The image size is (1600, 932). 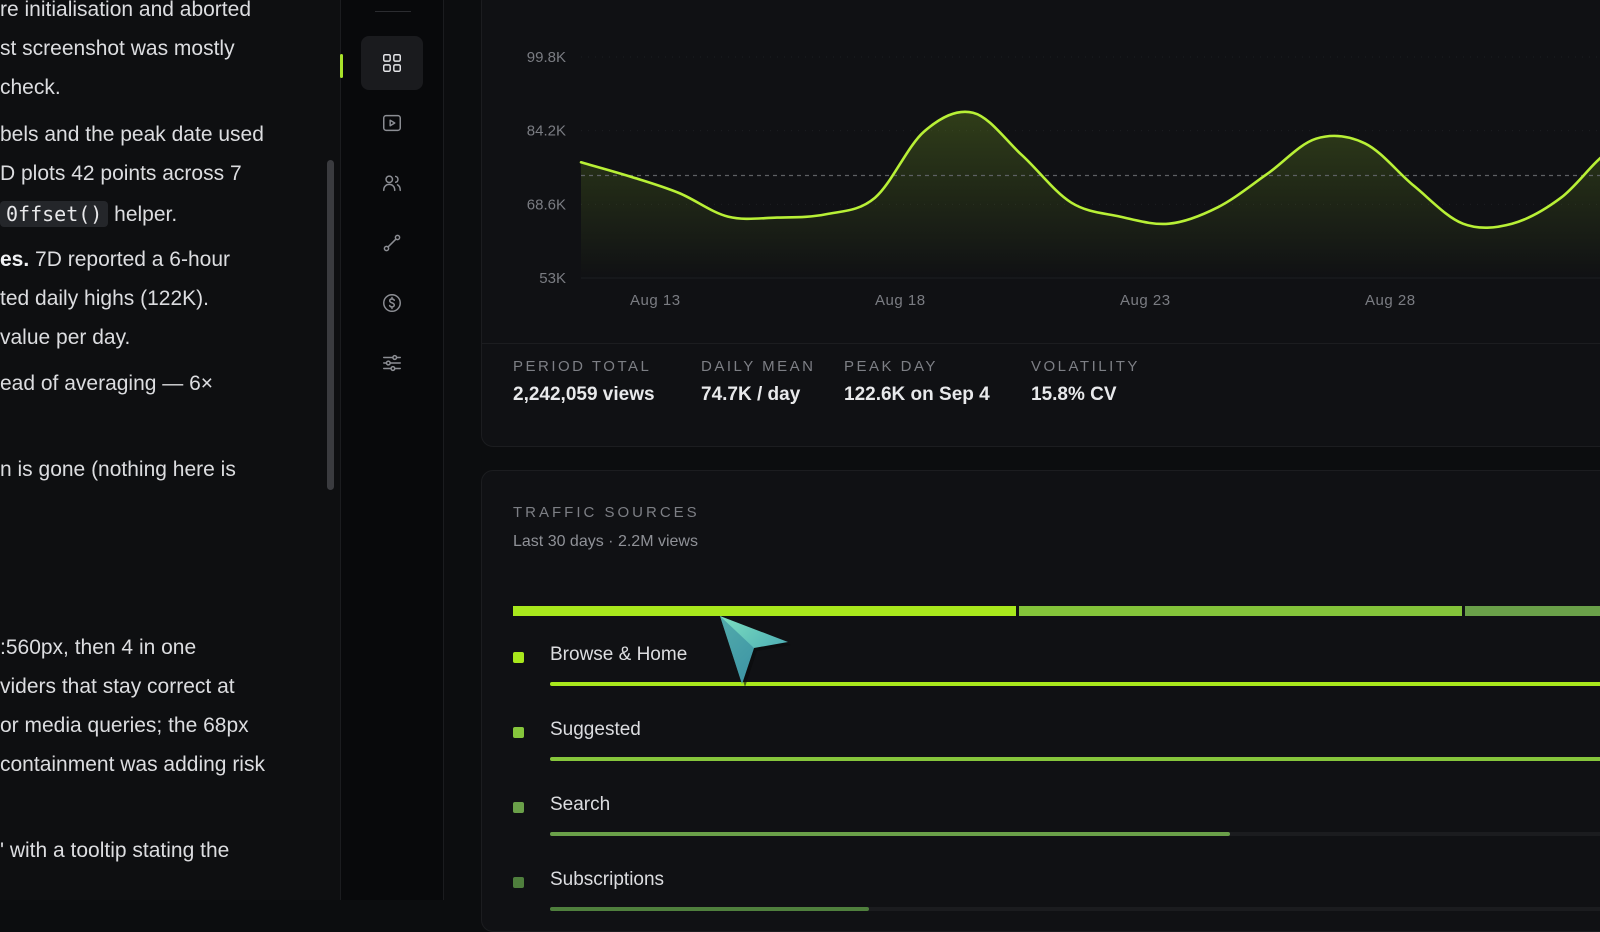 I want to click on stat-volatility: VOLATILITY 15.8% CV, so click(x=1085, y=382).